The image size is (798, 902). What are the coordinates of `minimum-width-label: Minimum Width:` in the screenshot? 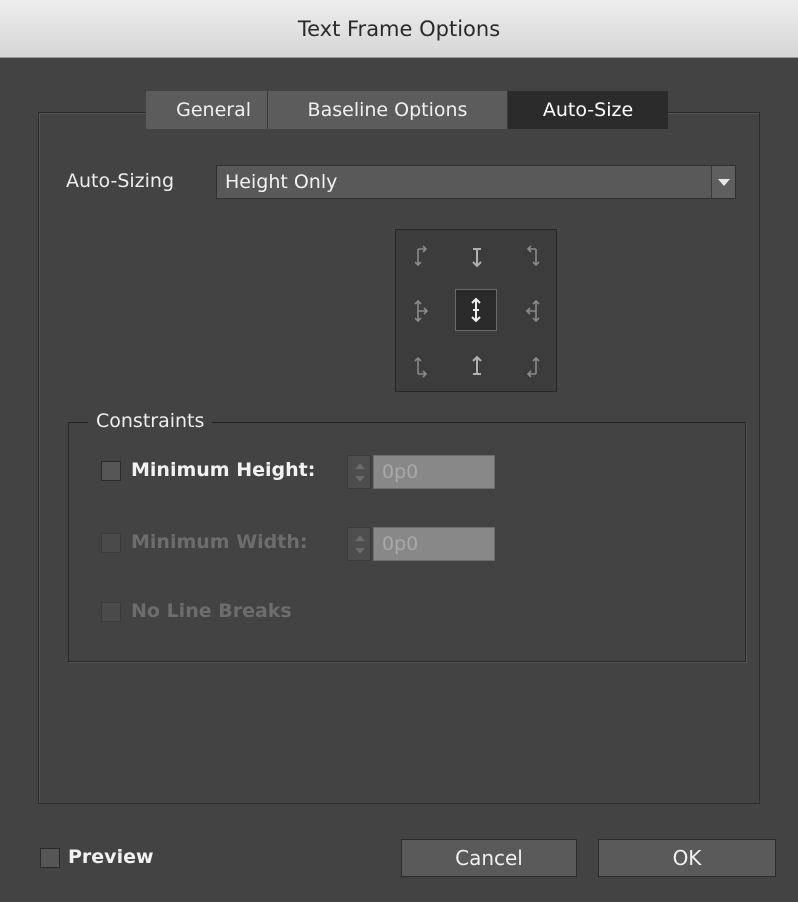 It's located at (219, 542).